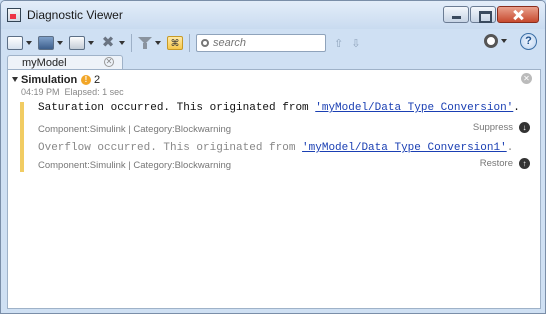 The height and width of the screenshot is (314, 546). What do you see at coordinates (15, 43) in the screenshot?
I see `grid-icon` at bounding box center [15, 43].